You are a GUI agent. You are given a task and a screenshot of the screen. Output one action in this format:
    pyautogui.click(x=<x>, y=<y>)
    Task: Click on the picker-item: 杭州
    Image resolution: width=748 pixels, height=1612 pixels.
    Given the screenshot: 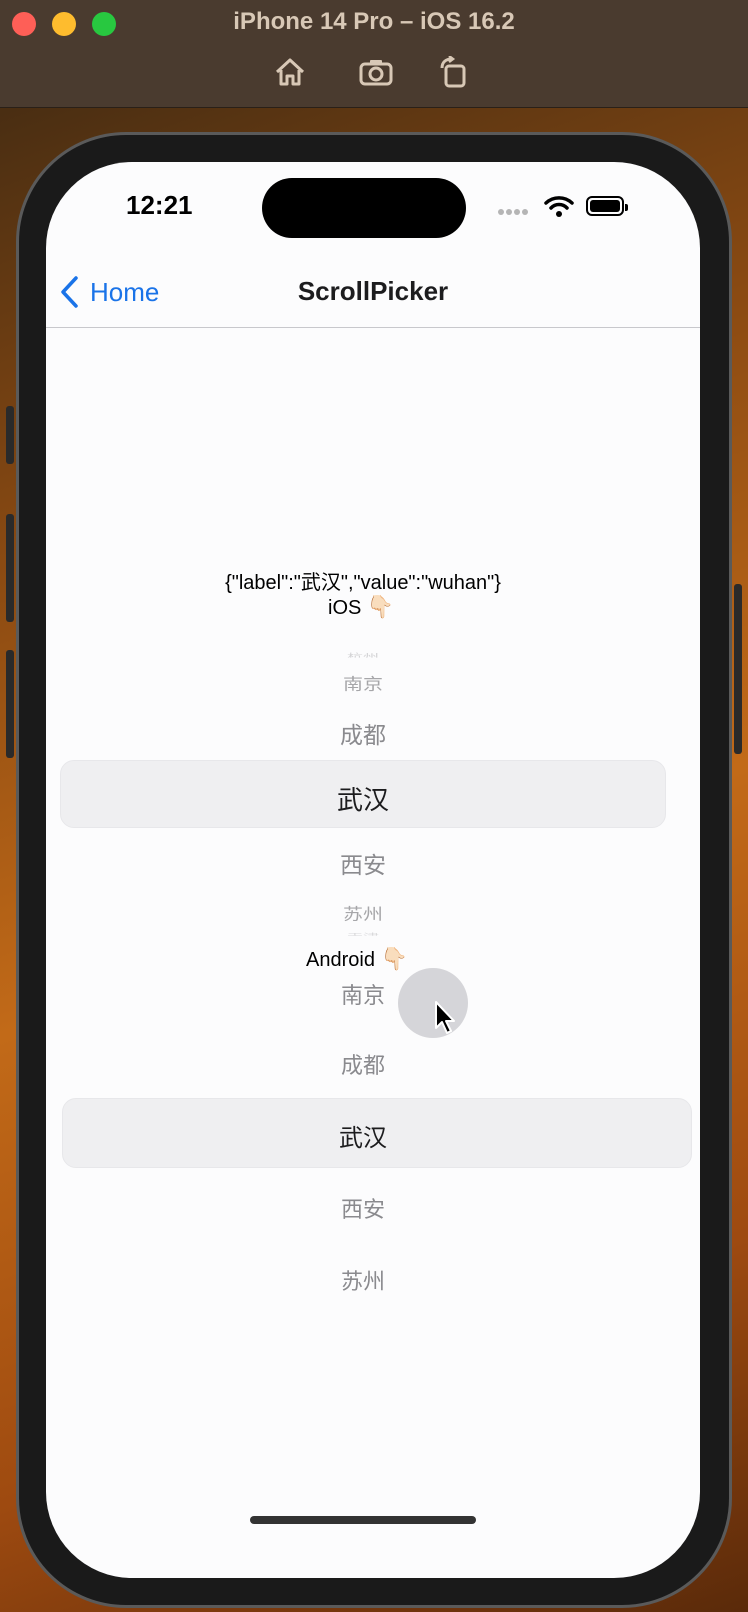 What is the action you would take?
    pyautogui.click(x=363, y=653)
    